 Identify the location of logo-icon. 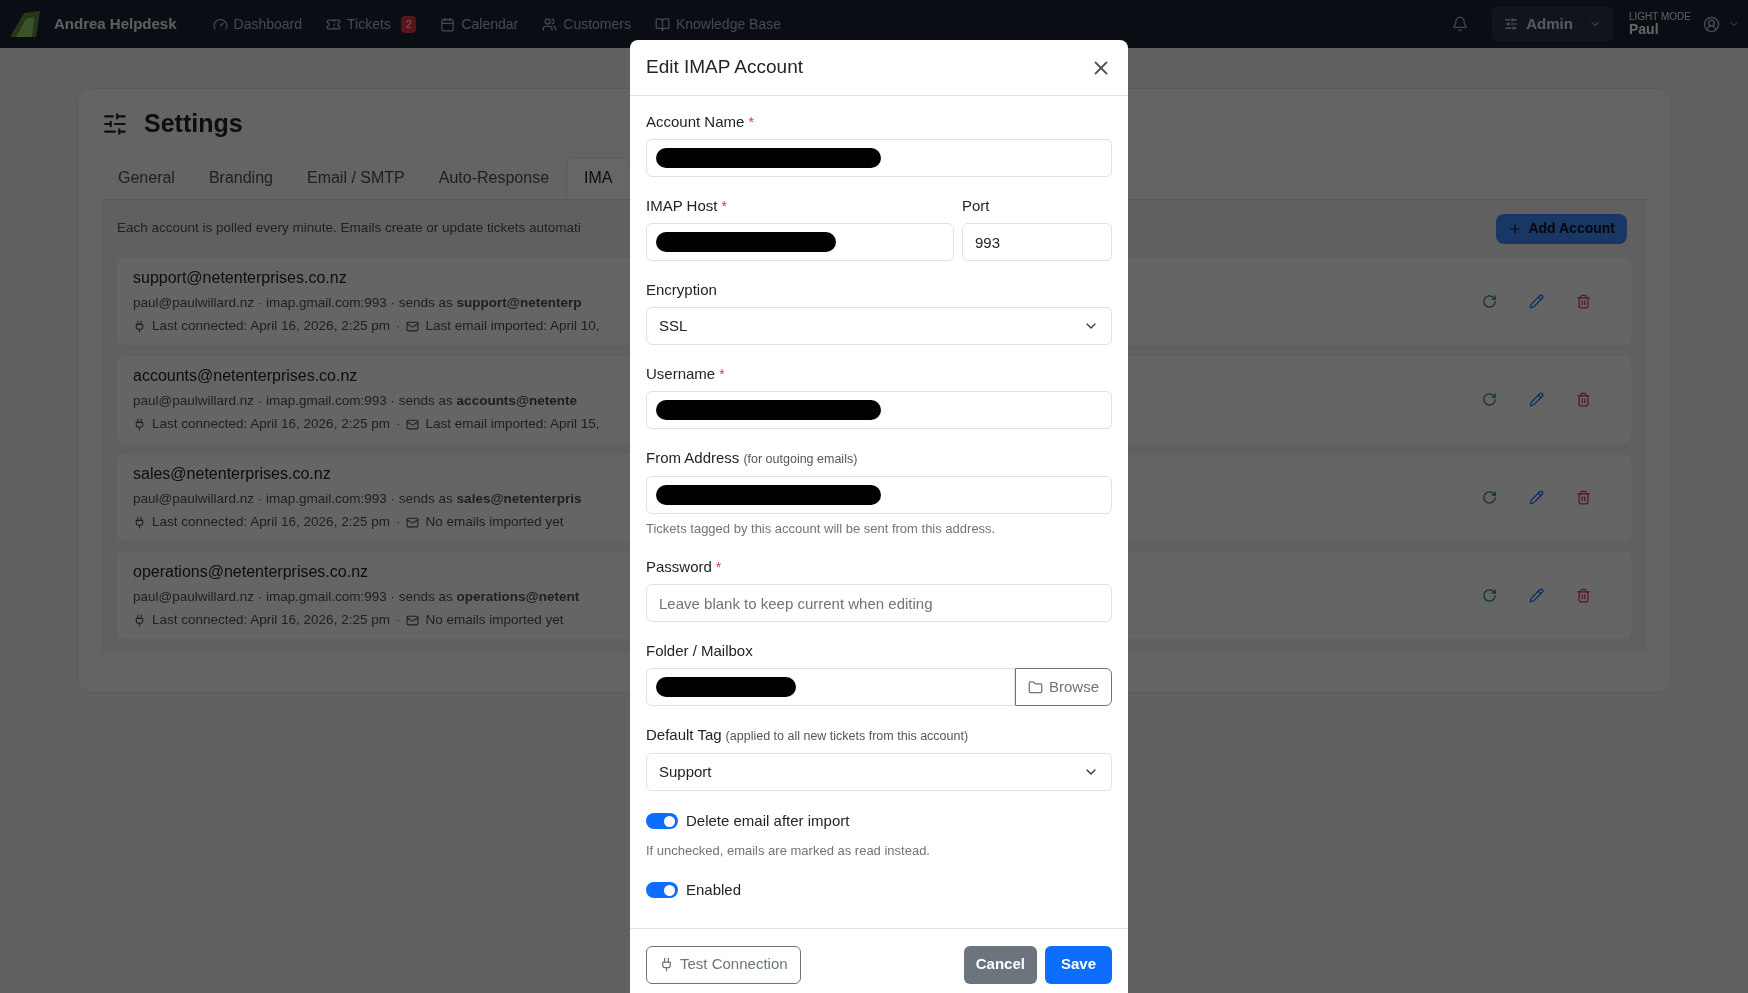
(25, 24).